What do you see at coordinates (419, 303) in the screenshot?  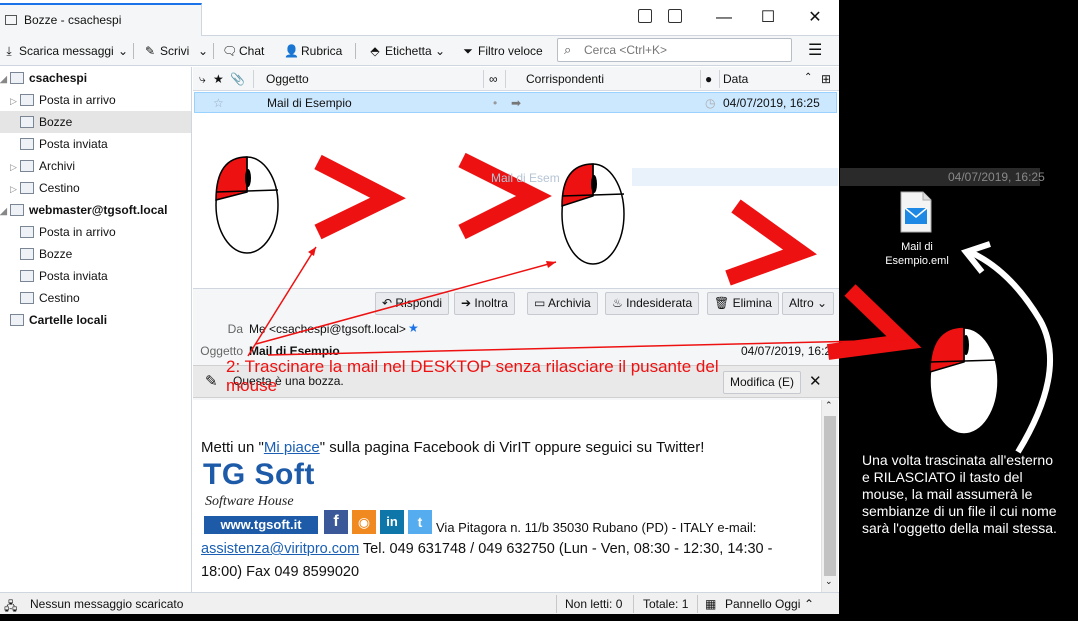 I see `reply-label: Rispondi` at bounding box center [419, 303].